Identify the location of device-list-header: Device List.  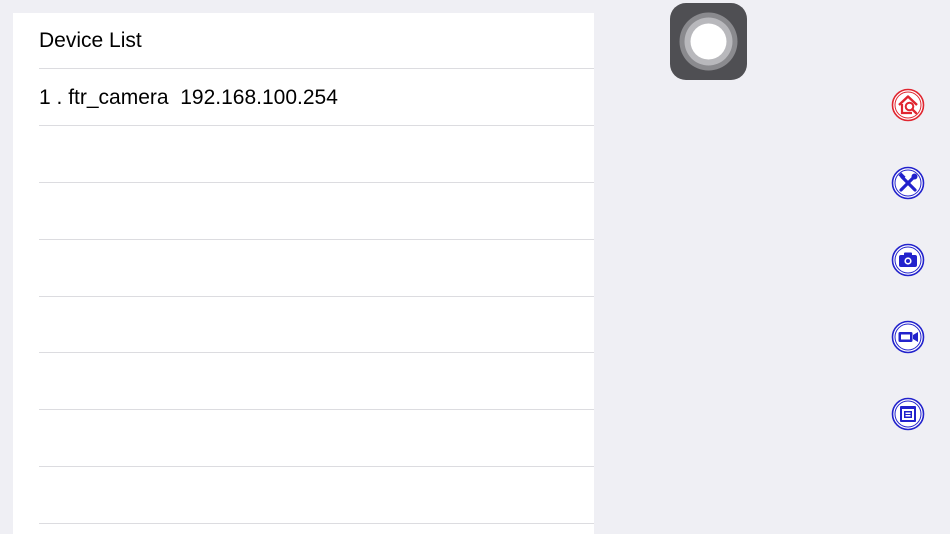
(316, 41).